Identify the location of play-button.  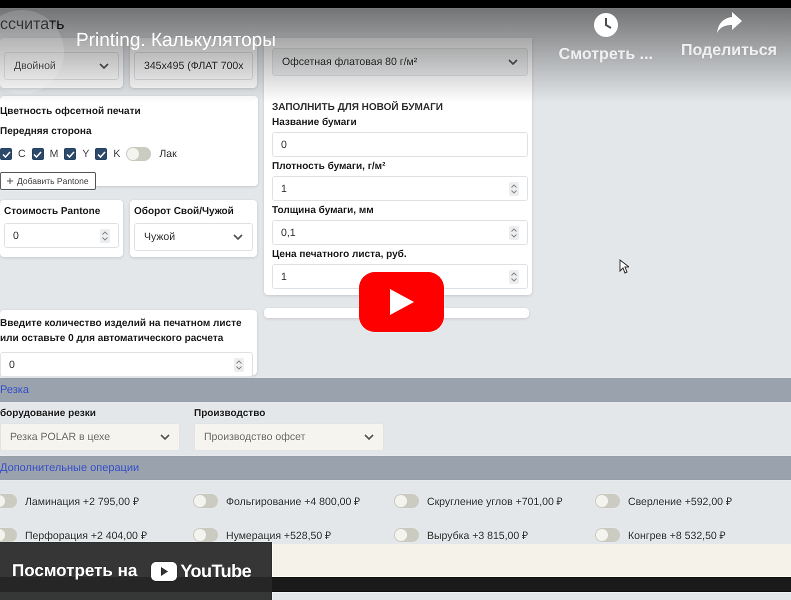
(401, 302).